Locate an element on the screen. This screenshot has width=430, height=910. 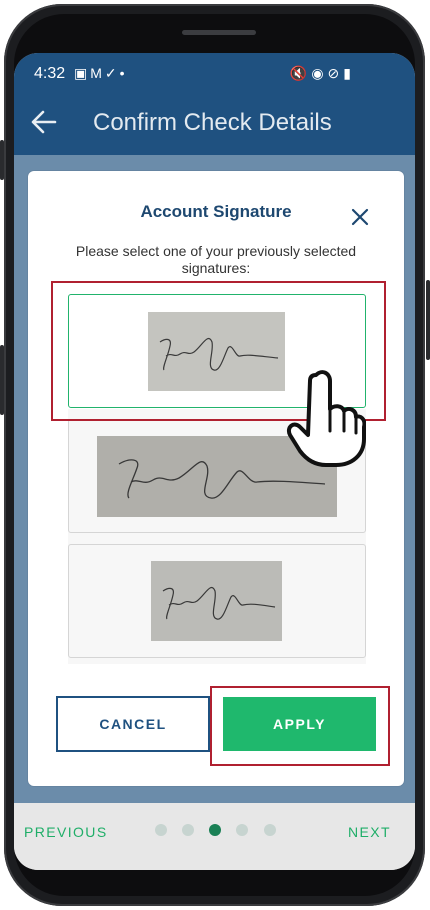
battery-icon: ▮ is located at coordinates (349, 73).